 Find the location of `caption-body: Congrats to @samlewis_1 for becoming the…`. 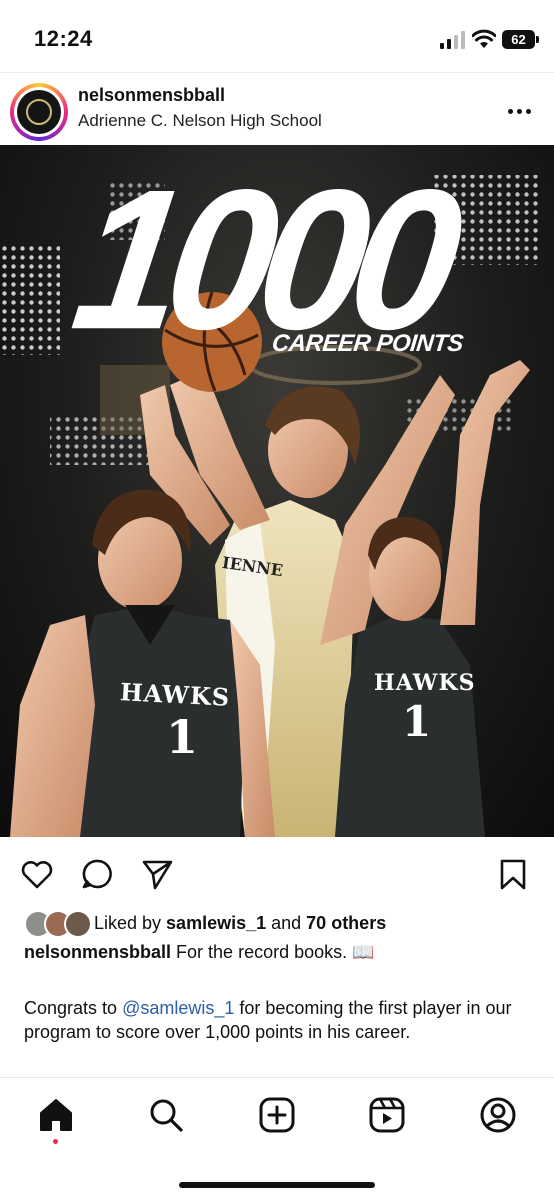

caption-body: Congrats to @samlewis_1 for becoming the… is located at coordinates (268, 1020).